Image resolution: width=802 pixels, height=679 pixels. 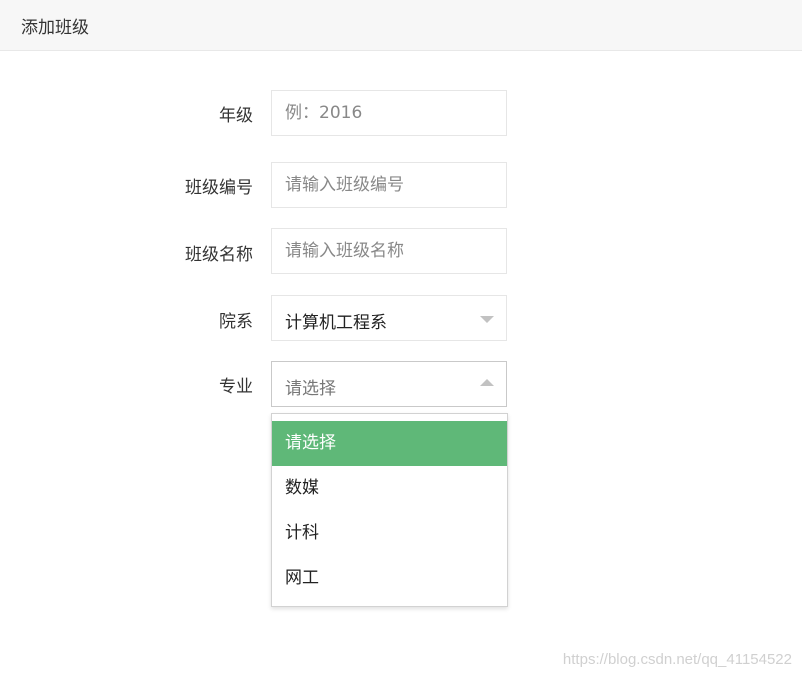 What do you see at coordinates (389, 443) in the screenshot?
I see `major-option-placeholder: 请选择` at bounding box center [389, 443].